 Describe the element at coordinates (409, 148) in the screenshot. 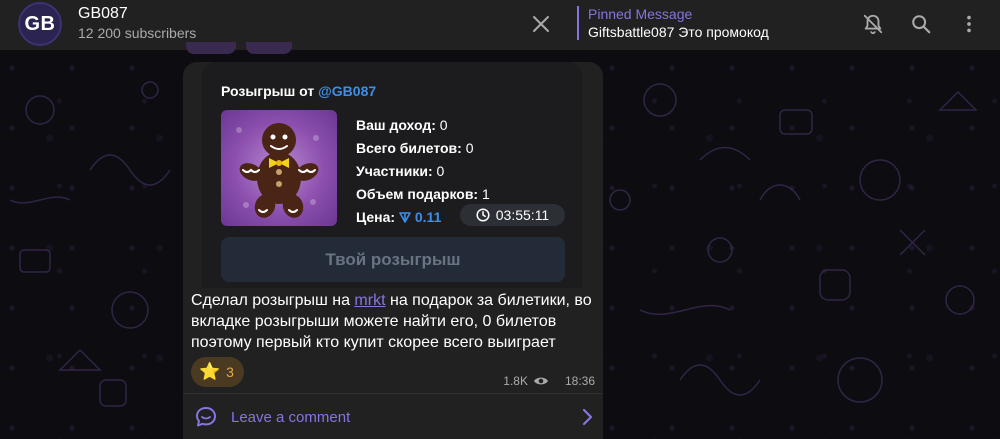

I see `tickets-label: Всего билетов:` at that location.